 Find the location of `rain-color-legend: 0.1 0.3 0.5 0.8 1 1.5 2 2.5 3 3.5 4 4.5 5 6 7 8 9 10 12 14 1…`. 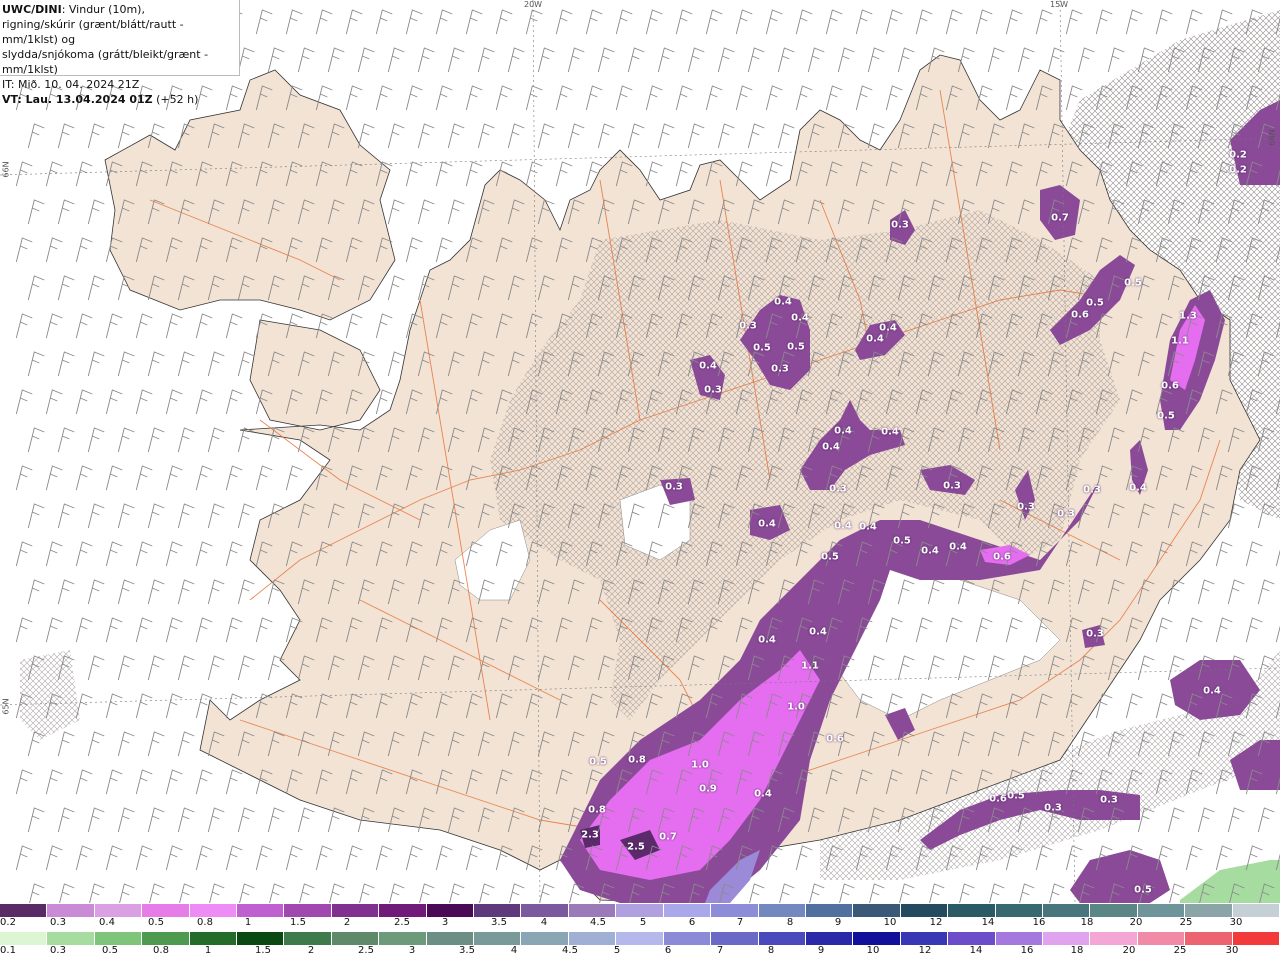

rain-color-legend: 0.1 0.3 0.5 0.8 1 1.5 2 2.5 3 3.5 4 4.5 5 6 7 8 9 10 12 14 1… is located at coordinates (640, 946).